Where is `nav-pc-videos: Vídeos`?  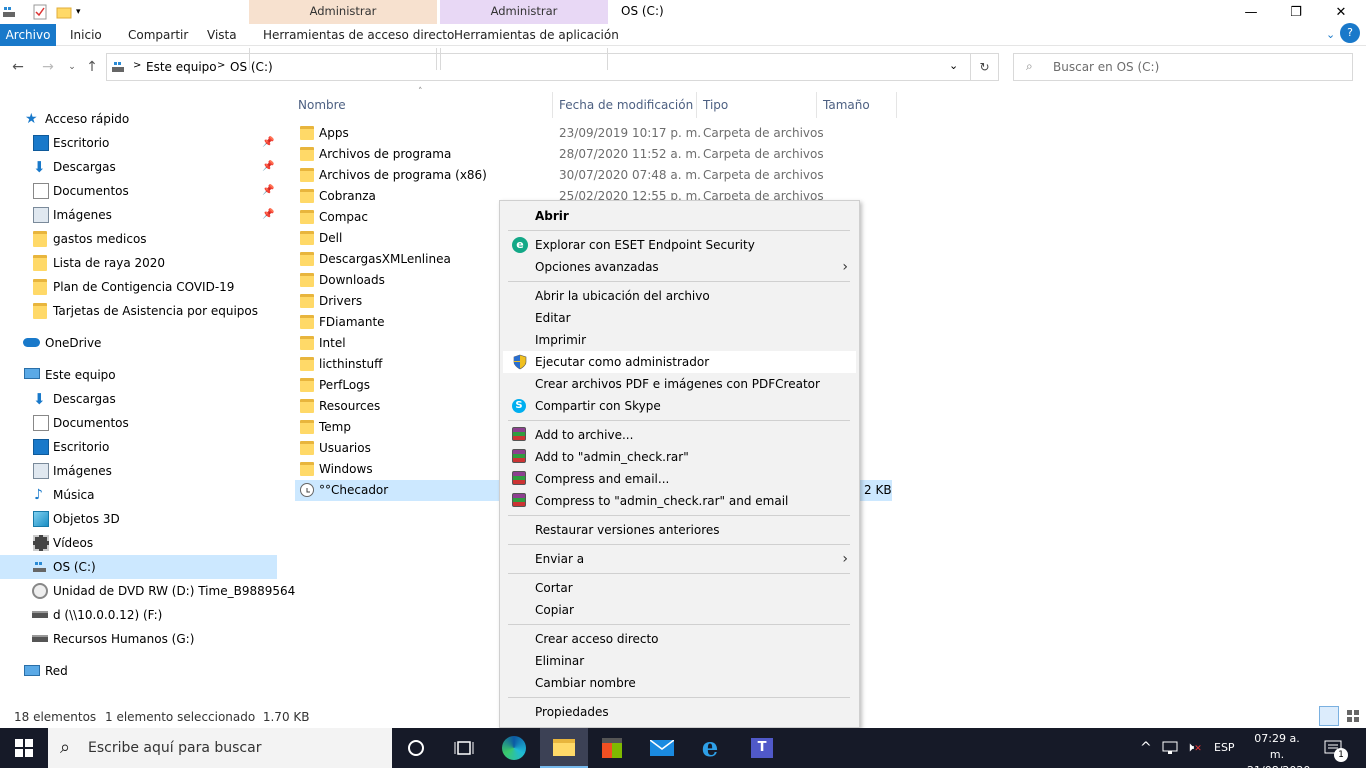 nav-pc-videos: Vídeos is located at coordinates (138, 543).